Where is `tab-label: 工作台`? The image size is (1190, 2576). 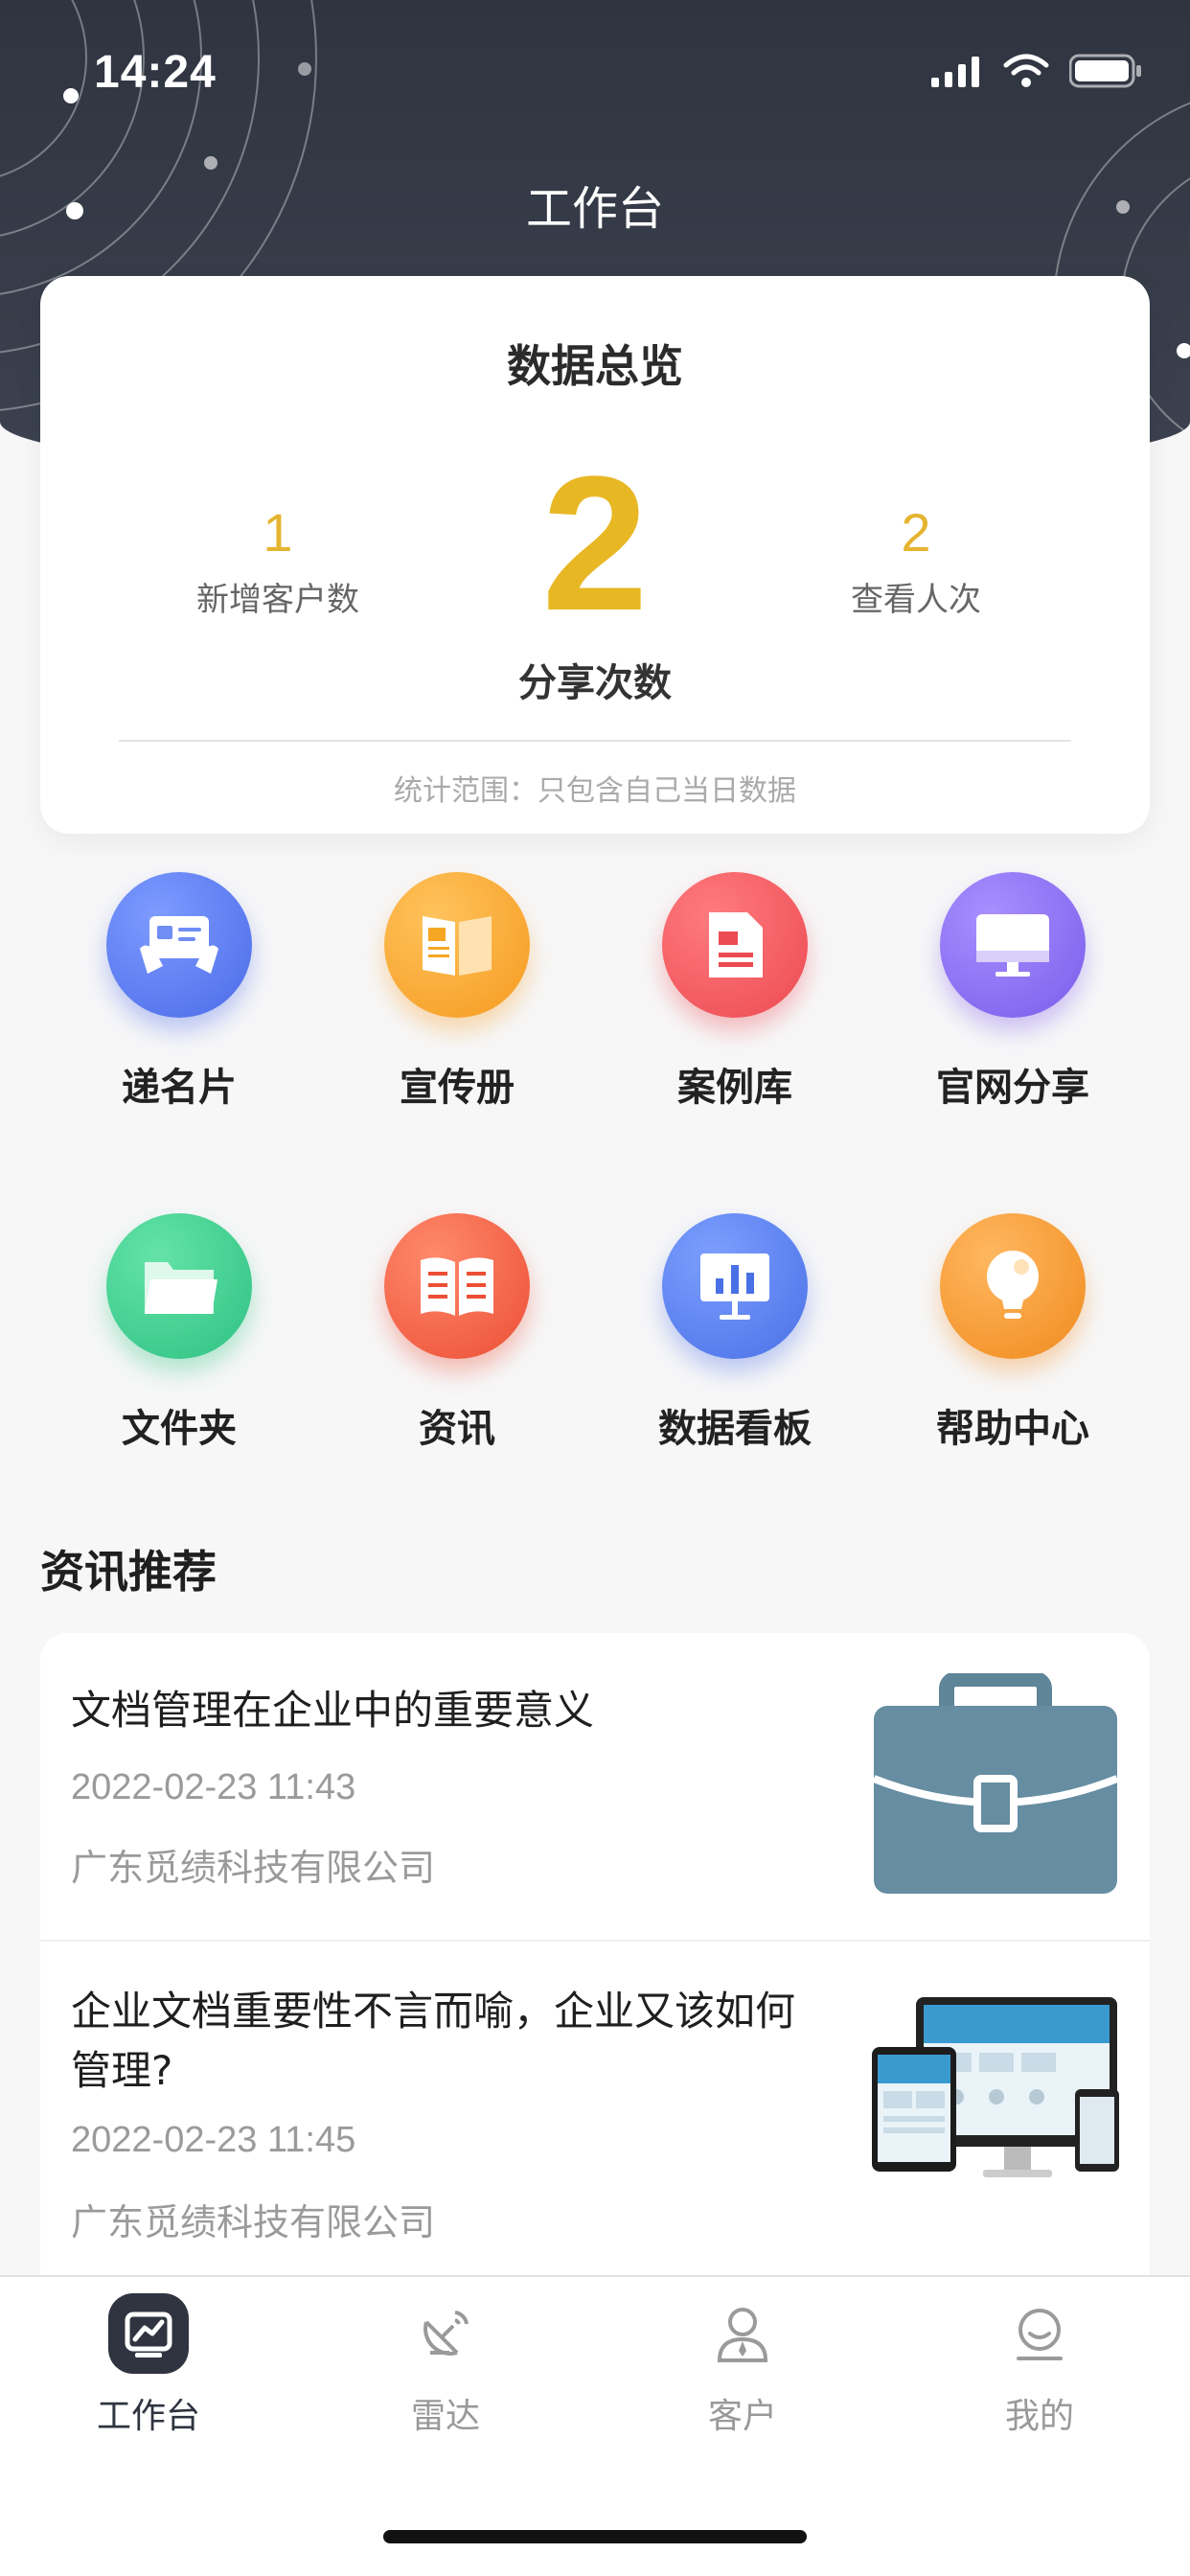 tab-label: 工作台 is located at coordinates (148, 2416).